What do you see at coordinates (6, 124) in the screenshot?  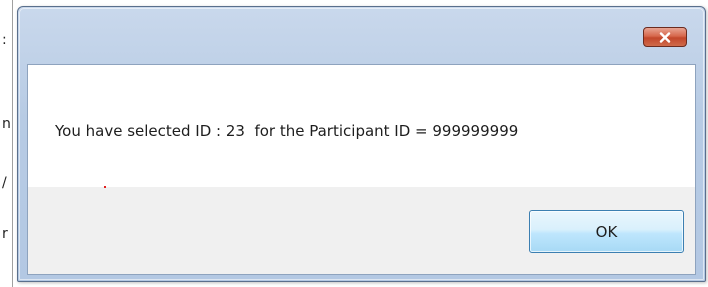 I see `background-text-fragment: n` at bounding box center [6, 124].